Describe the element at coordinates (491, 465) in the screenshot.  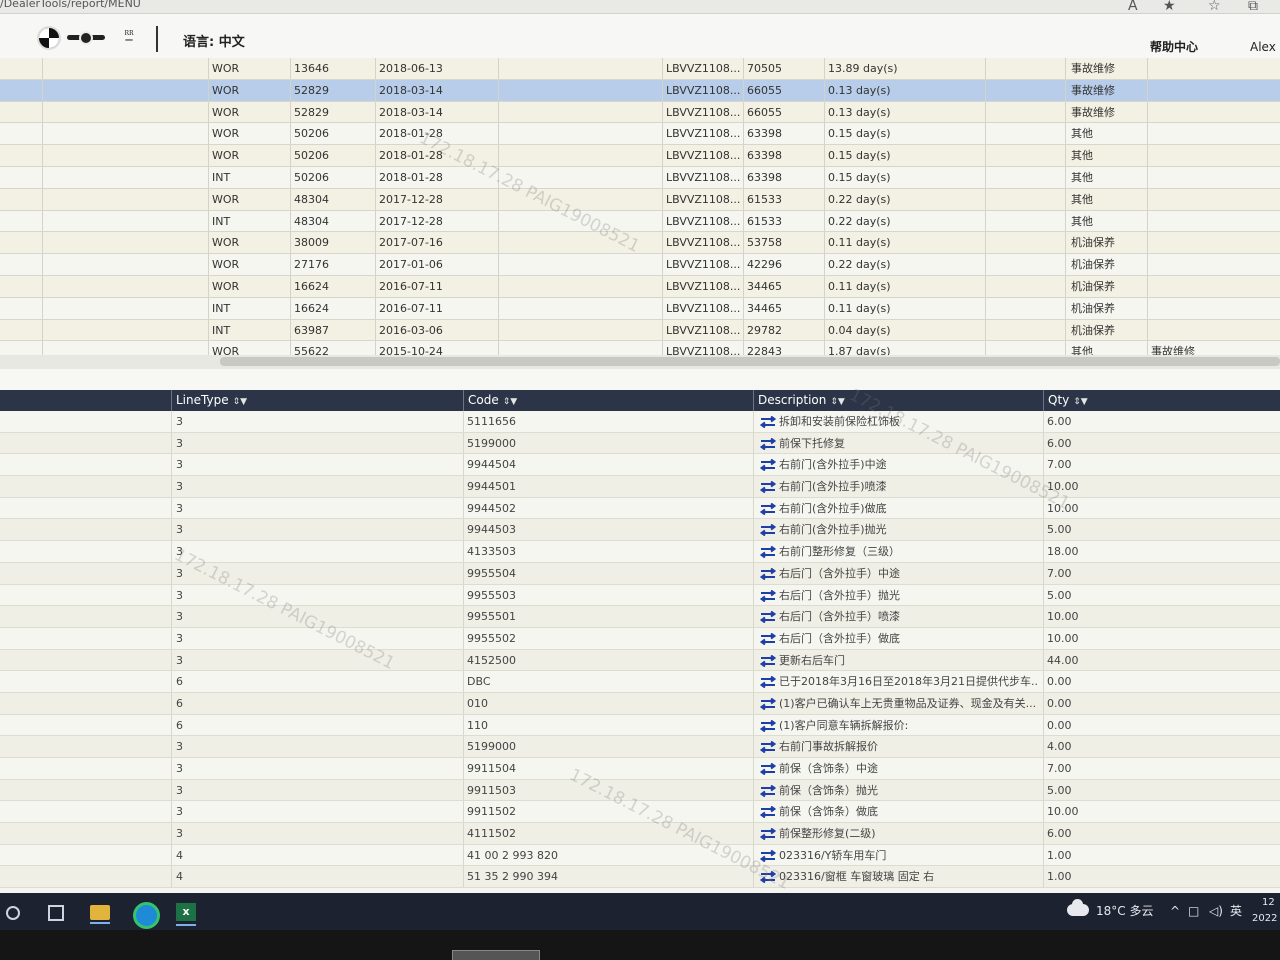
I see `cell-code: 9944504` at that location.